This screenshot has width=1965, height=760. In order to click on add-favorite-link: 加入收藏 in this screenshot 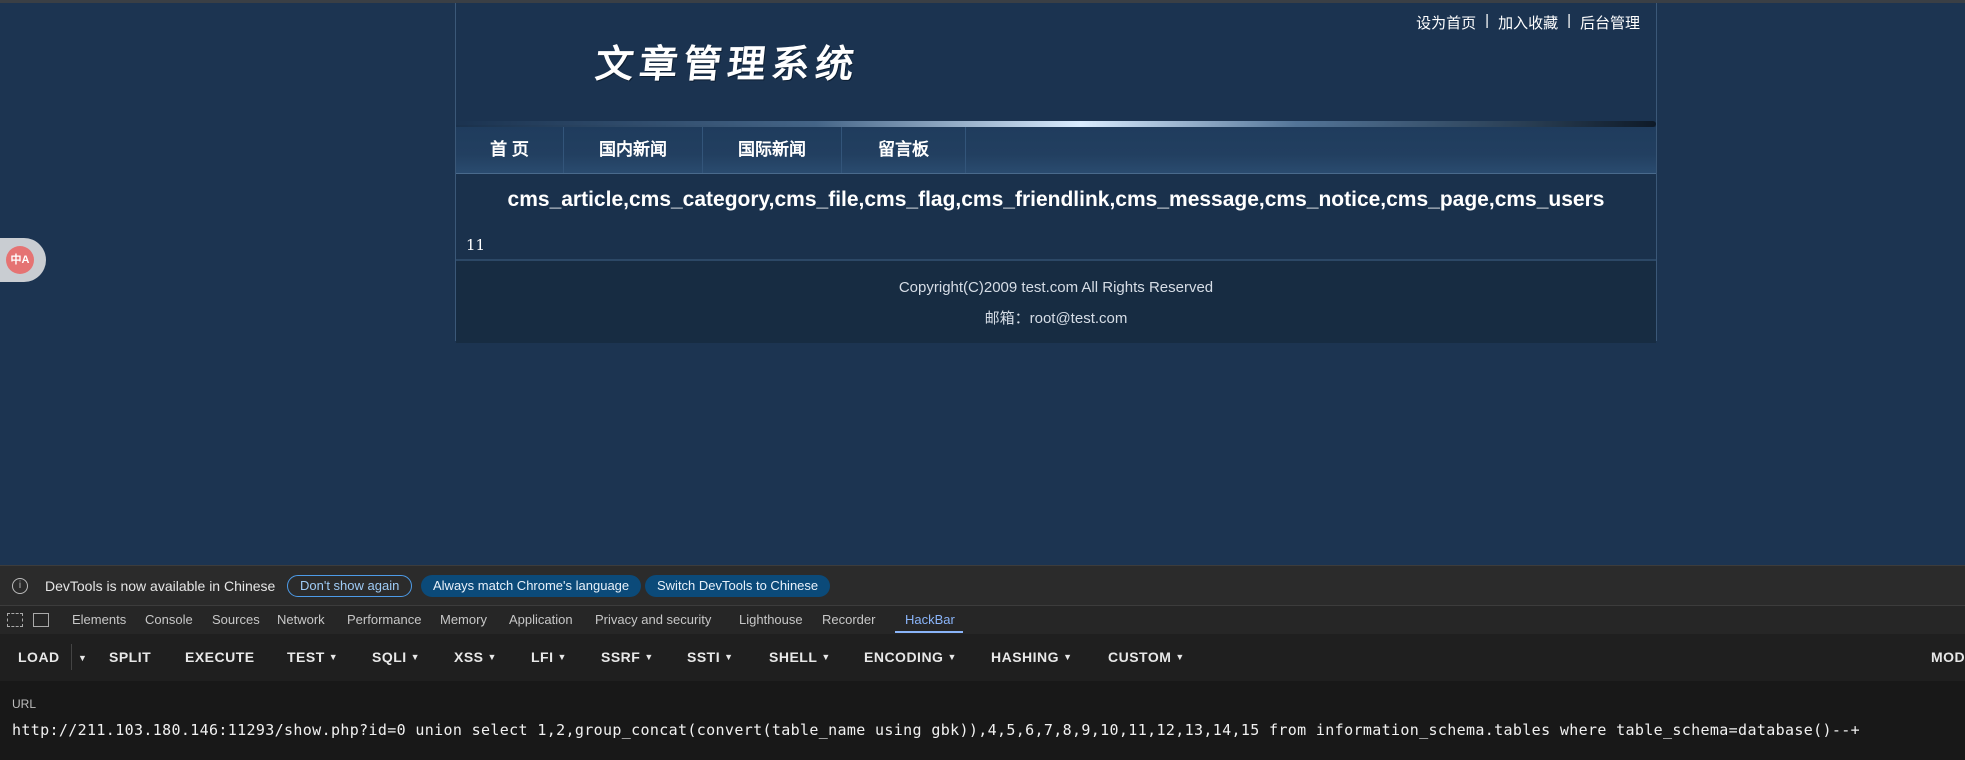, I will do `click(1528, 22)`.